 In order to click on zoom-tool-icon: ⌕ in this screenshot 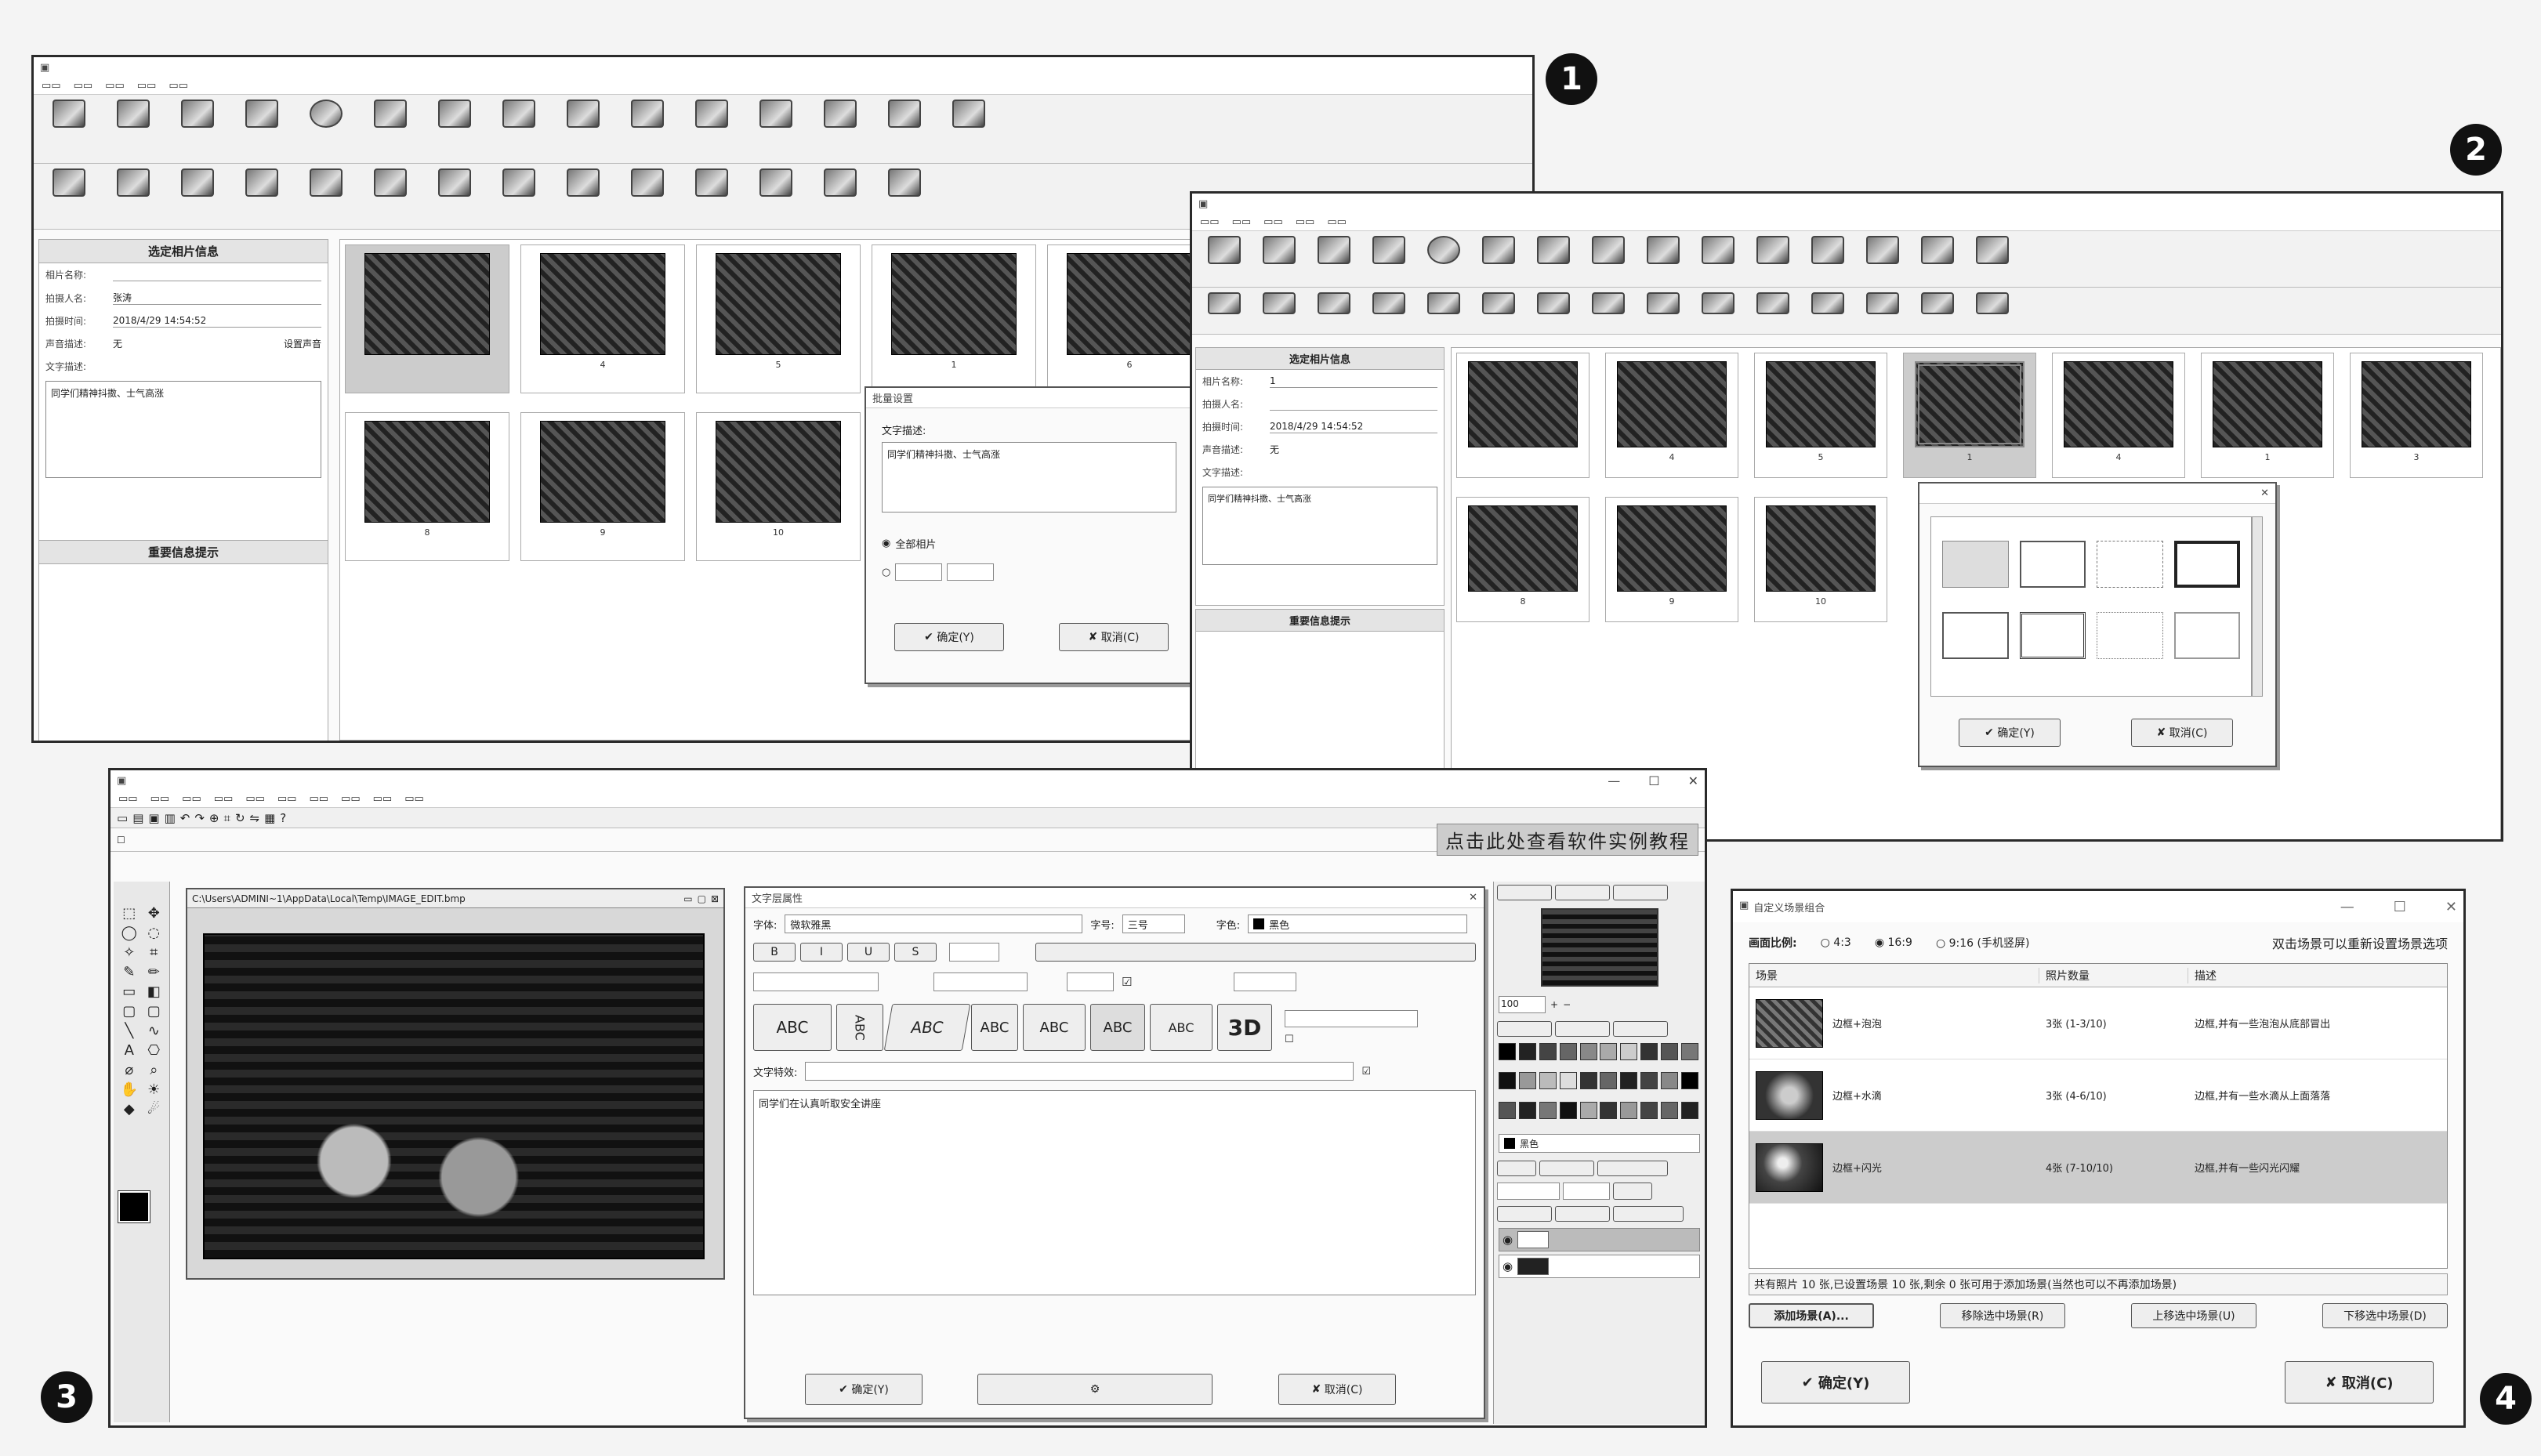, I will do `click(154, 1070)`.